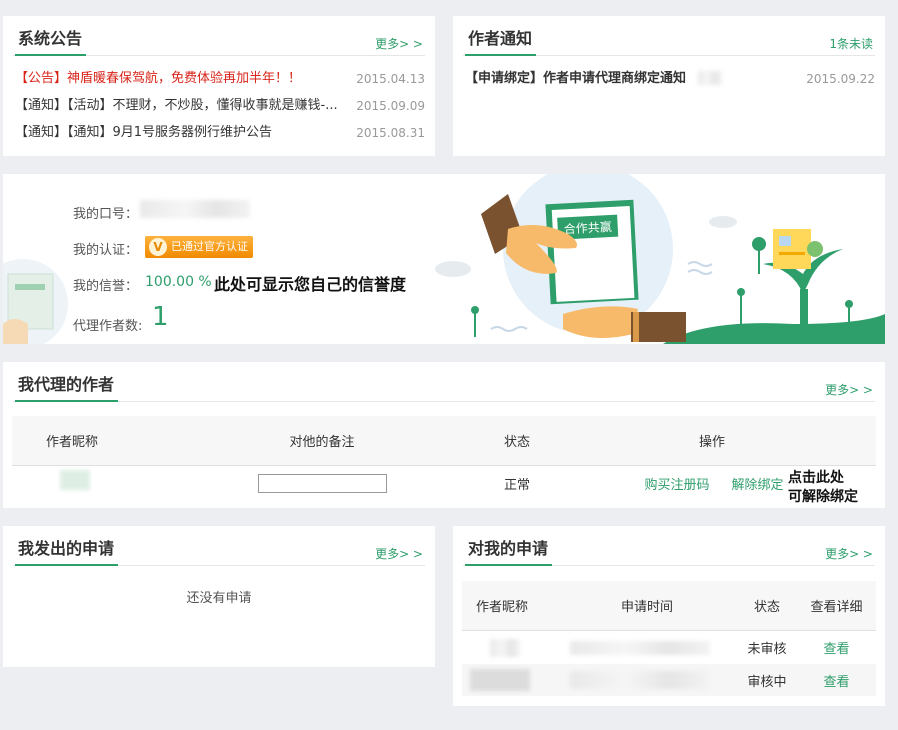 The image size is (898, 730). I want to click on column-header: 操作, so click(711, 442).